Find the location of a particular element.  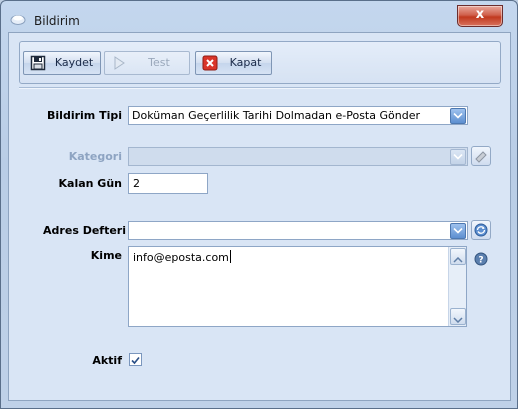

save-button: Kaydet is located at coordinates (62, 63).